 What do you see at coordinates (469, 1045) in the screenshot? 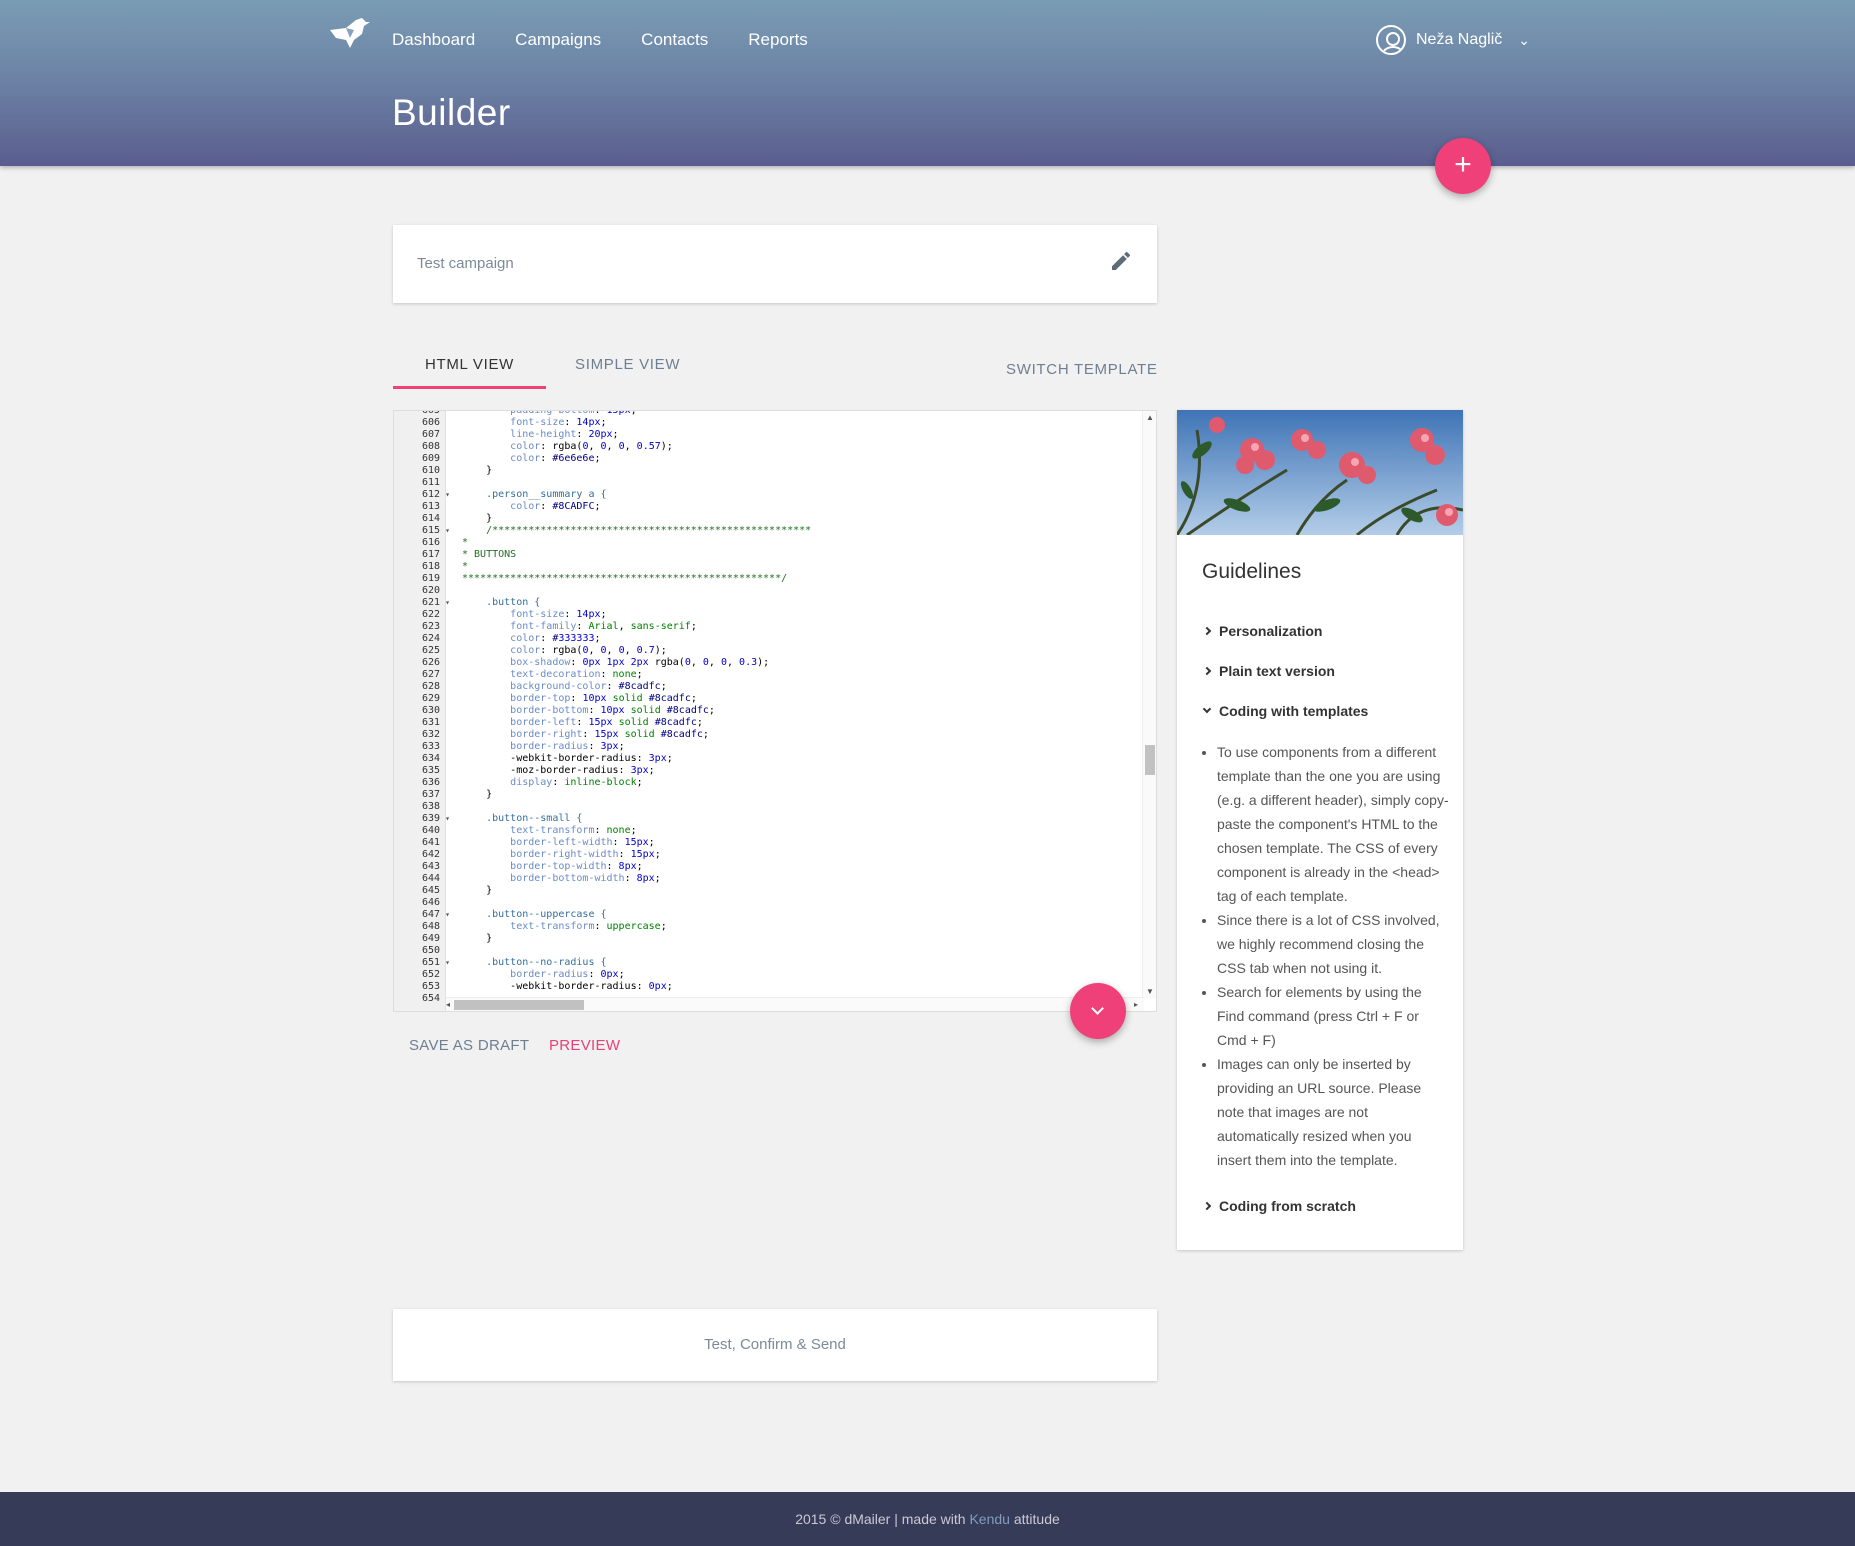
I see `save-as-draft-button: SAVE AS DRAFT` at bounding box center [469, 1045].